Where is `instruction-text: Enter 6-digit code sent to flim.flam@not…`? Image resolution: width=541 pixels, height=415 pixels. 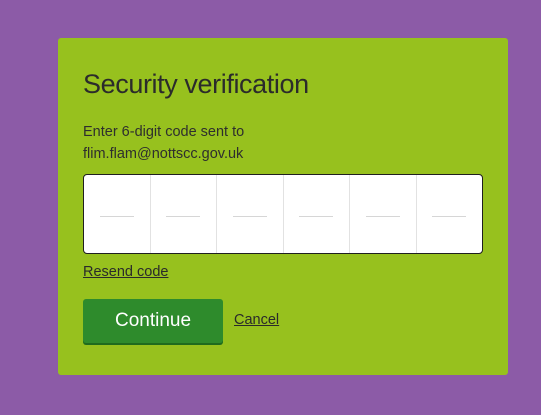 instruction-text: Enter 6-digit code sent to flim.flam@not… is located at coordinates (283, 143).